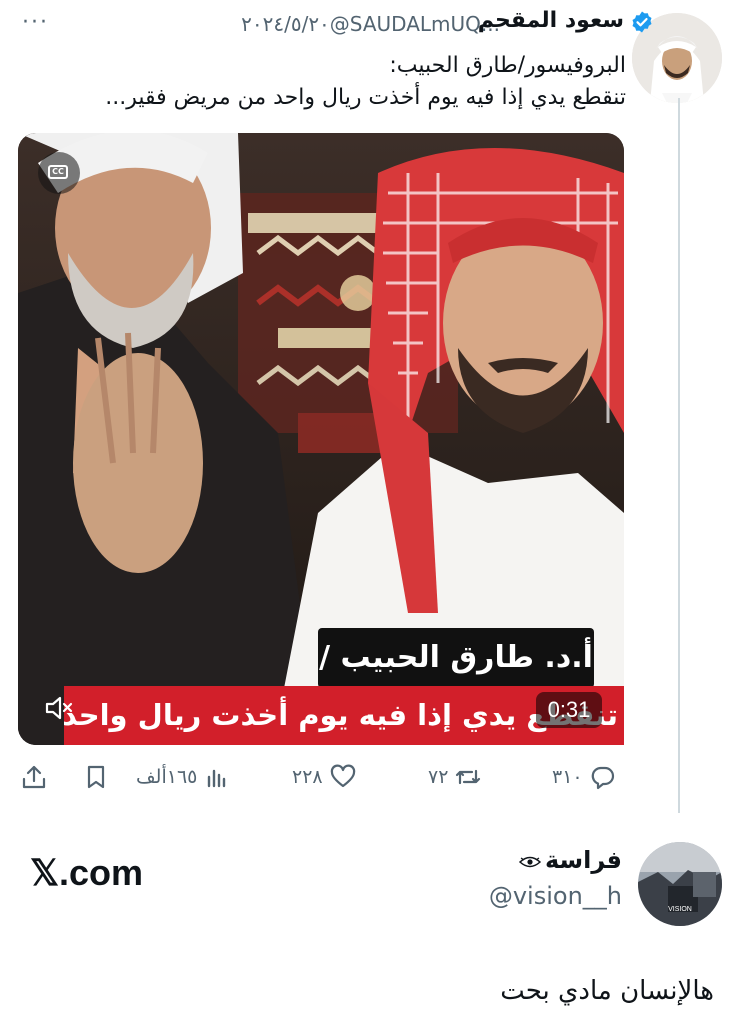  What do you see at coordinates (602, 778) in the screenshot?
I see `reply-icon` at bounding box center [602, 778].